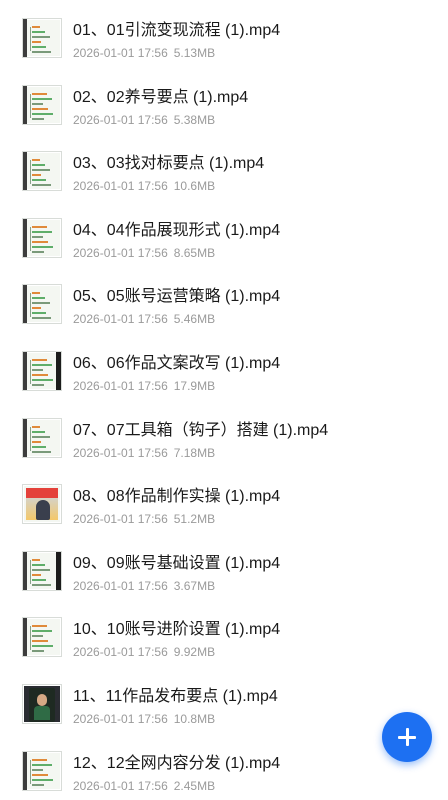 This screenshot has width=448, height=800. I want to click on plus-icon, so click(407, 737).